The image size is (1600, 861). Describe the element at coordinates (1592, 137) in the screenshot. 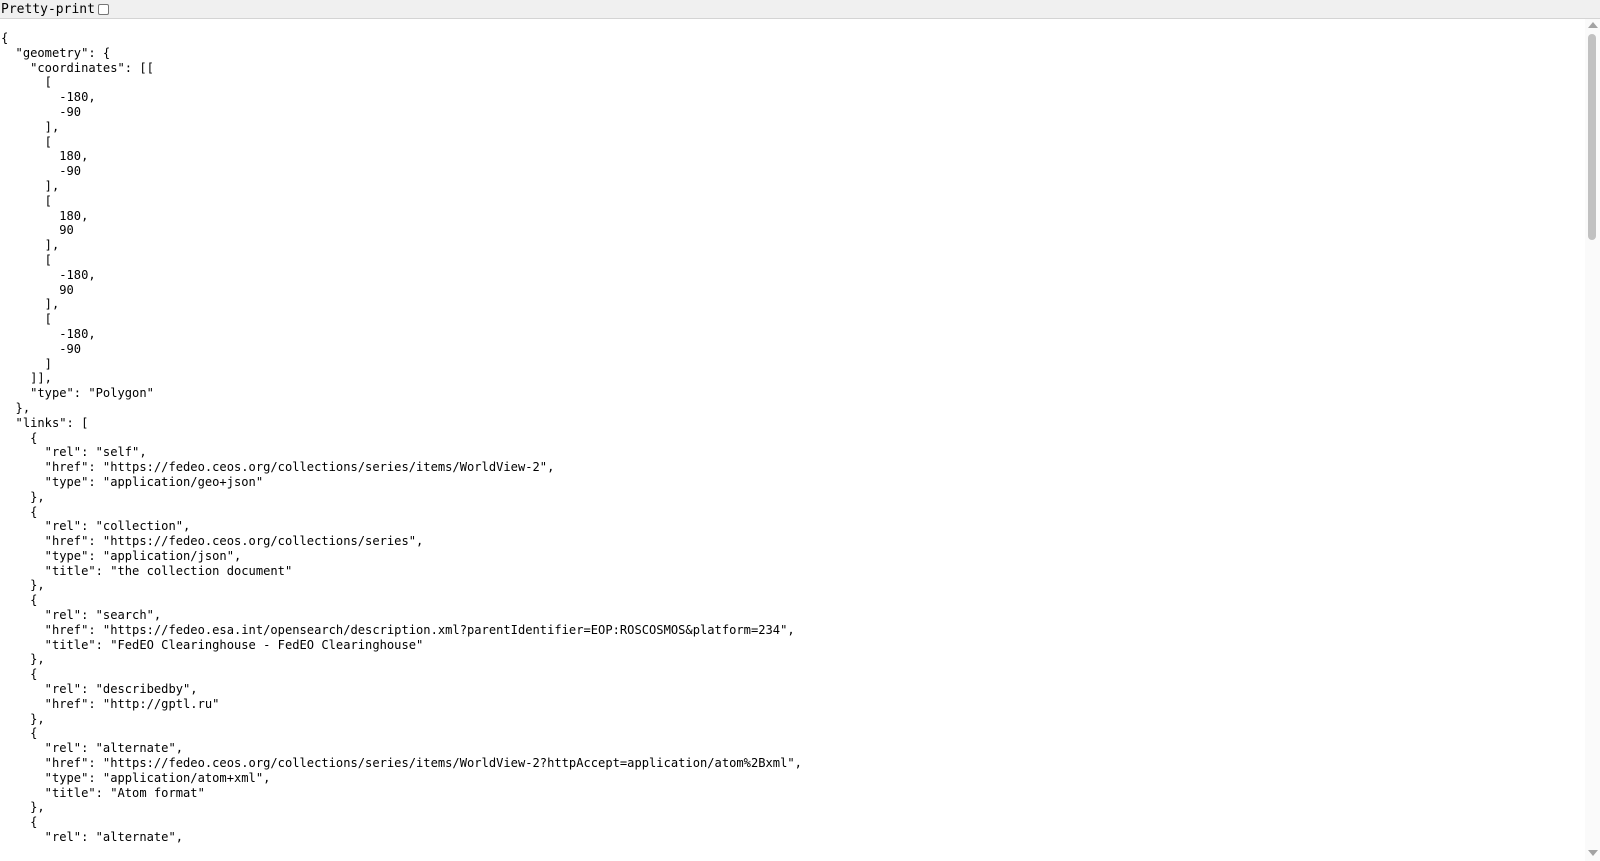

I see `scrollbar-thumb` at that location.